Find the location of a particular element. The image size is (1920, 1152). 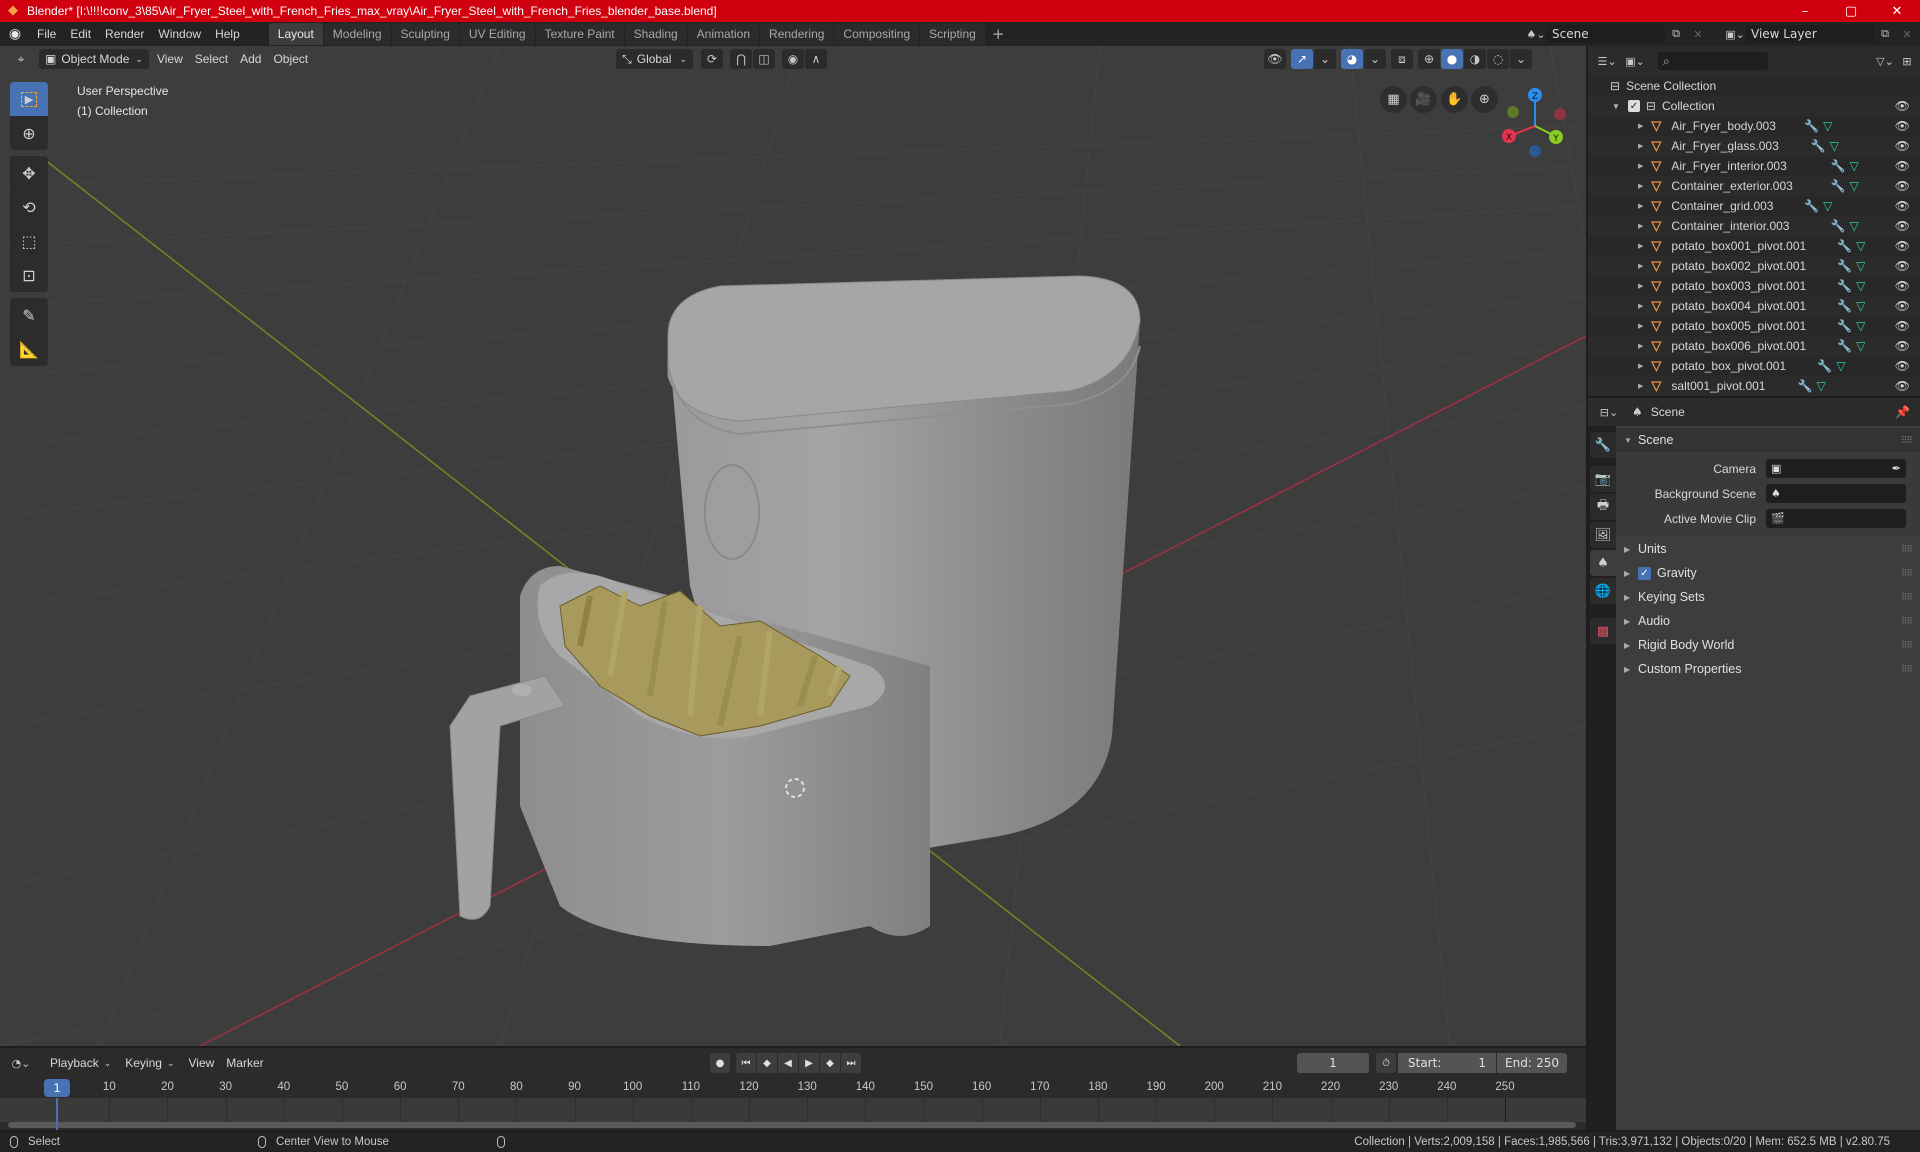

timeline-scrollbar is located at coordinates (792, 1125).